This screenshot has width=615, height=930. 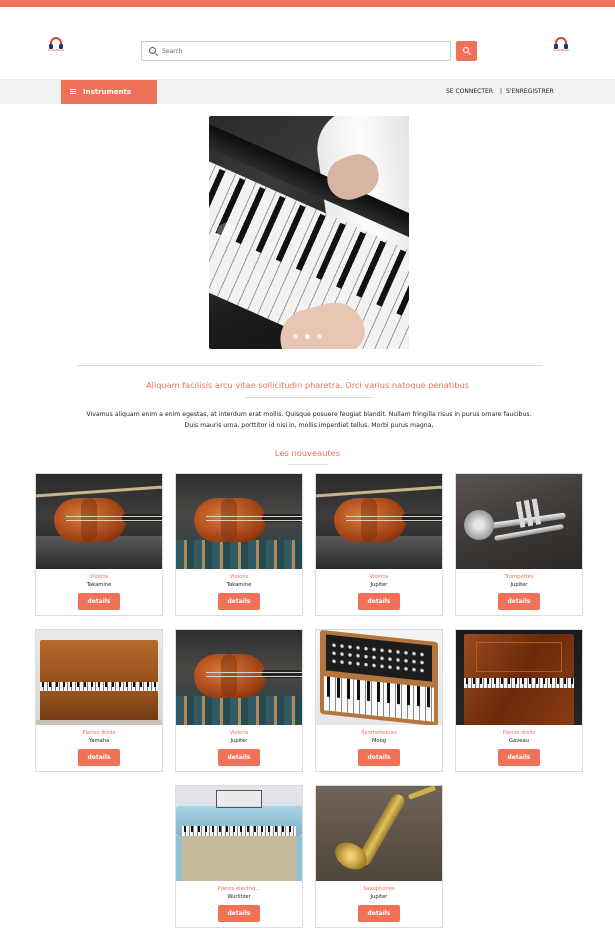 I want to click on product-category: Synthetiseurs, so click(x=379, y=733).